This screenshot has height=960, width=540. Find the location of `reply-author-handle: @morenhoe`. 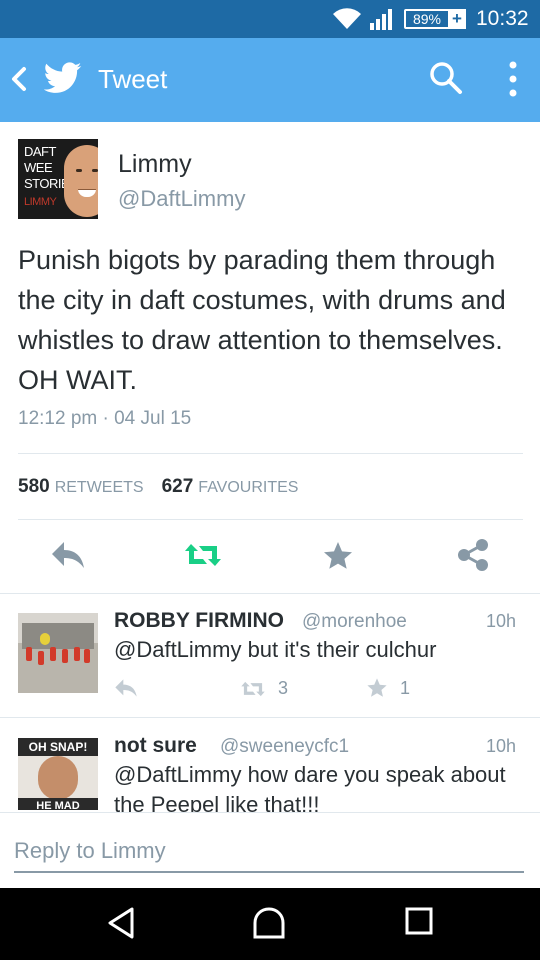

reply-author-handle: @morenhoe is located at coordinates (354, 622).